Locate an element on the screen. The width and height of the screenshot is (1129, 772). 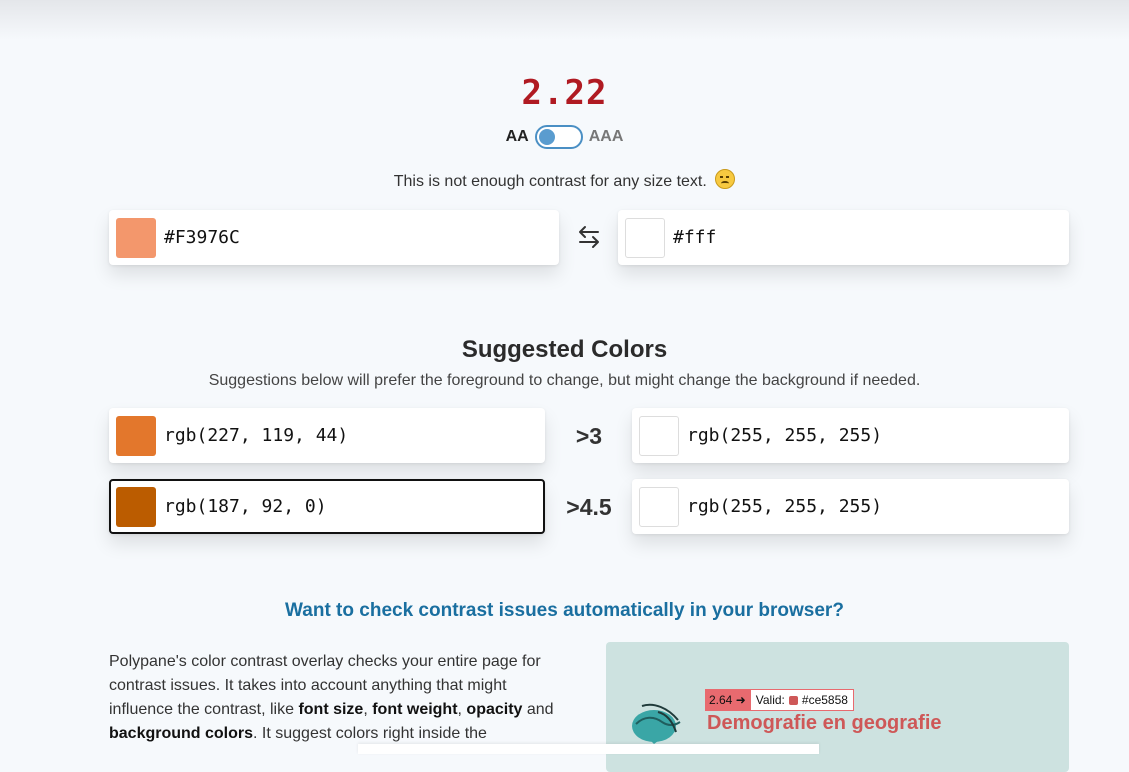
suggestion-bg-aa: rgb(255, 255, 255) is located at coordinates (850, 435).